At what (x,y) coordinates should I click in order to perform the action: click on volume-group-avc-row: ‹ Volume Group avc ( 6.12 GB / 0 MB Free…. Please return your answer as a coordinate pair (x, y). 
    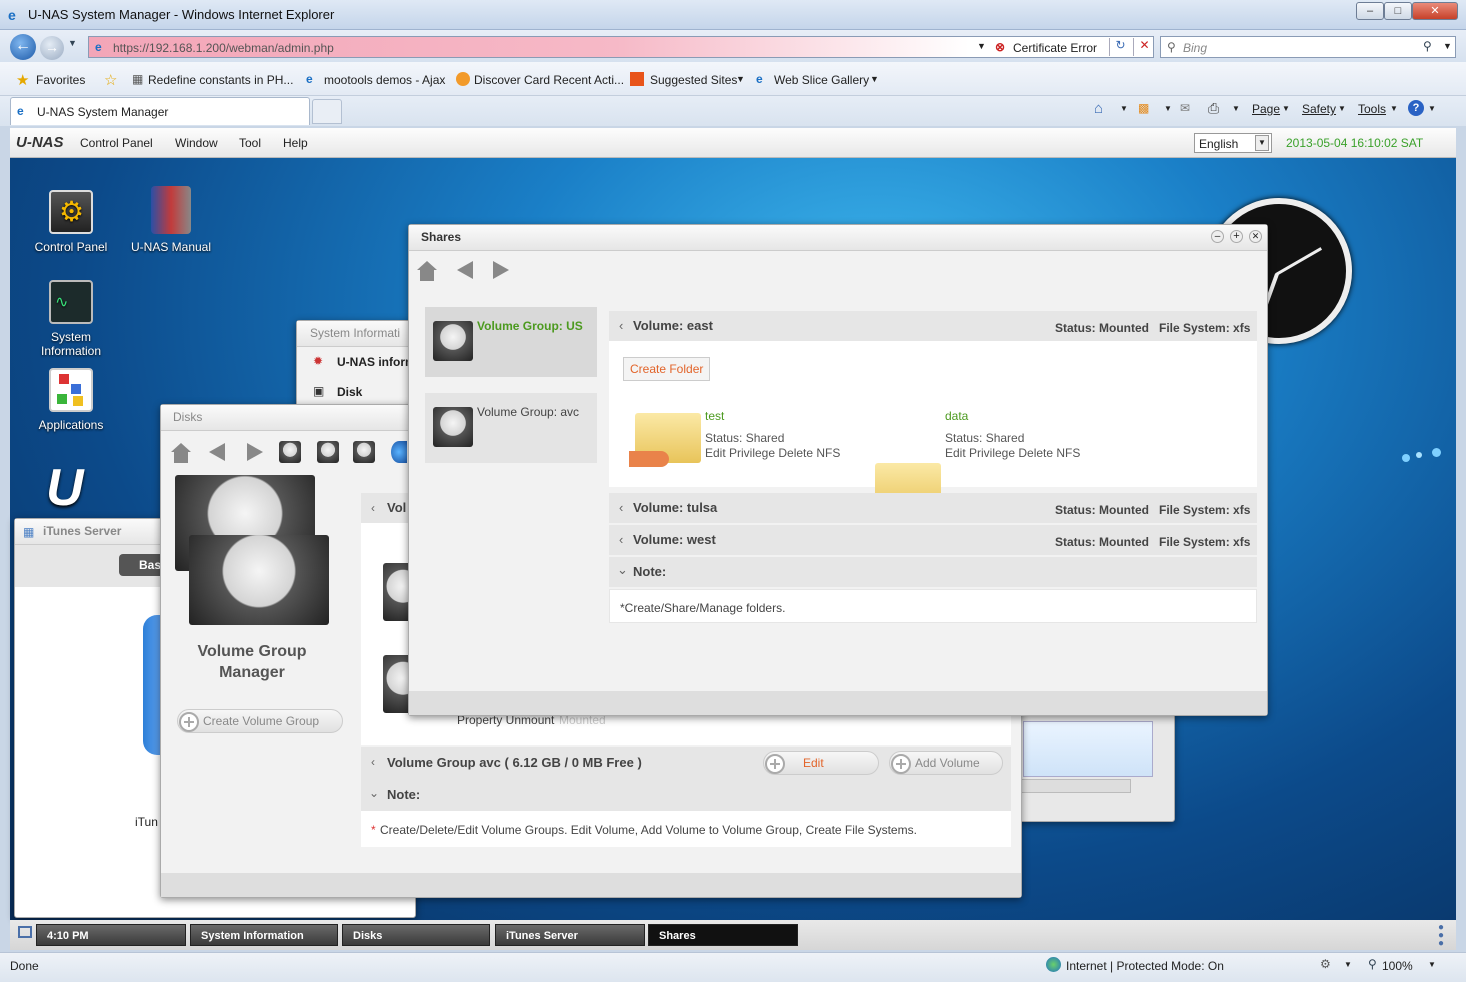
    Looking at the image, I should click on (686, 763).